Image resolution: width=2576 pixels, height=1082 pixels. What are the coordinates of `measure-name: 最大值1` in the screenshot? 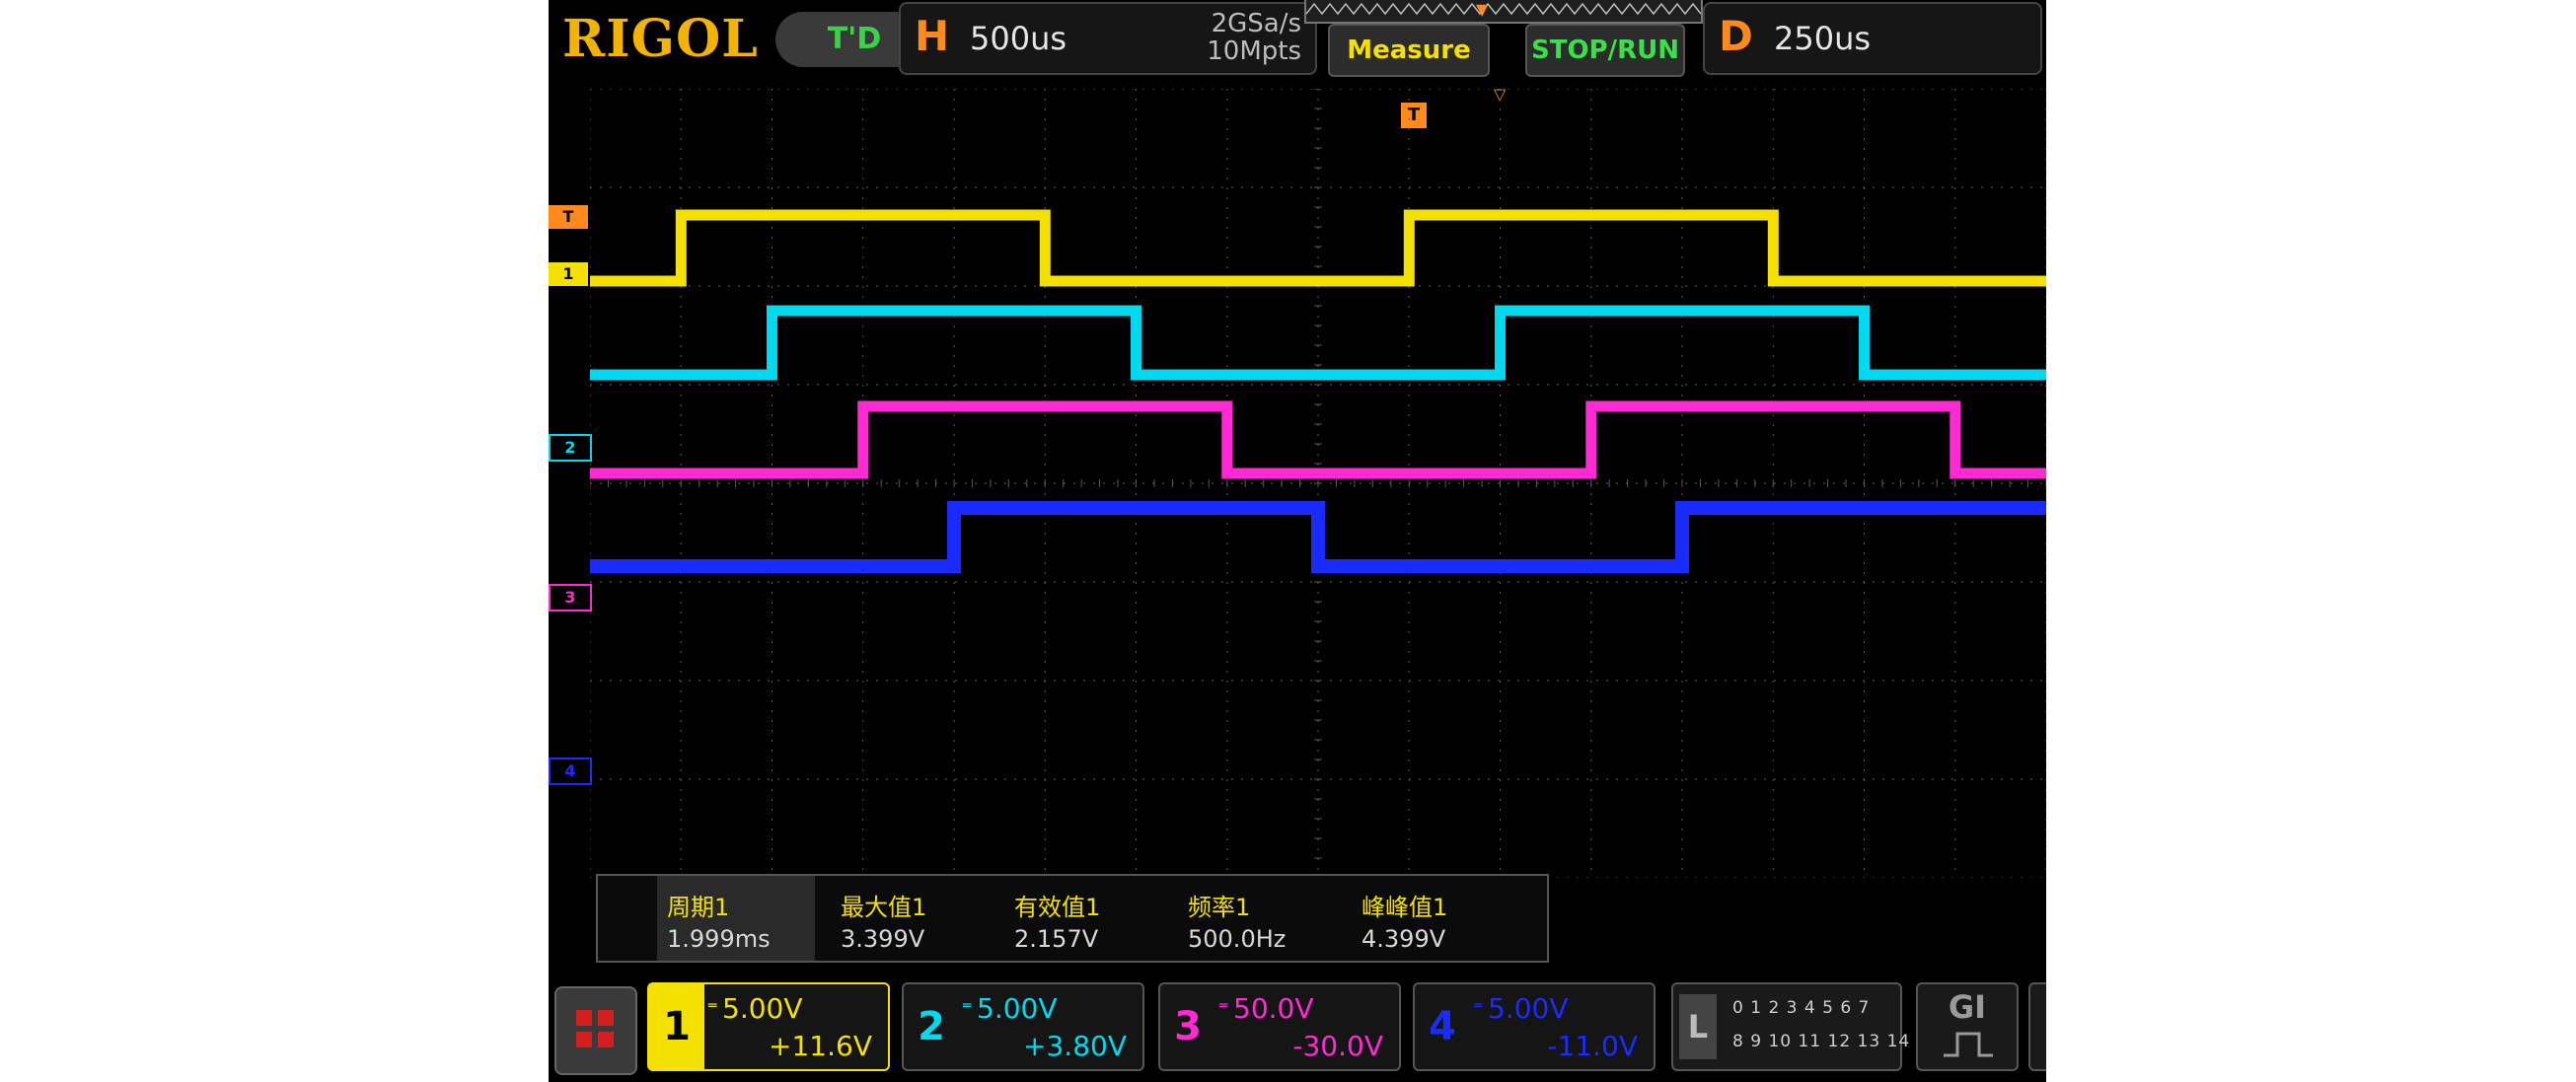 It's located at (884, 908).